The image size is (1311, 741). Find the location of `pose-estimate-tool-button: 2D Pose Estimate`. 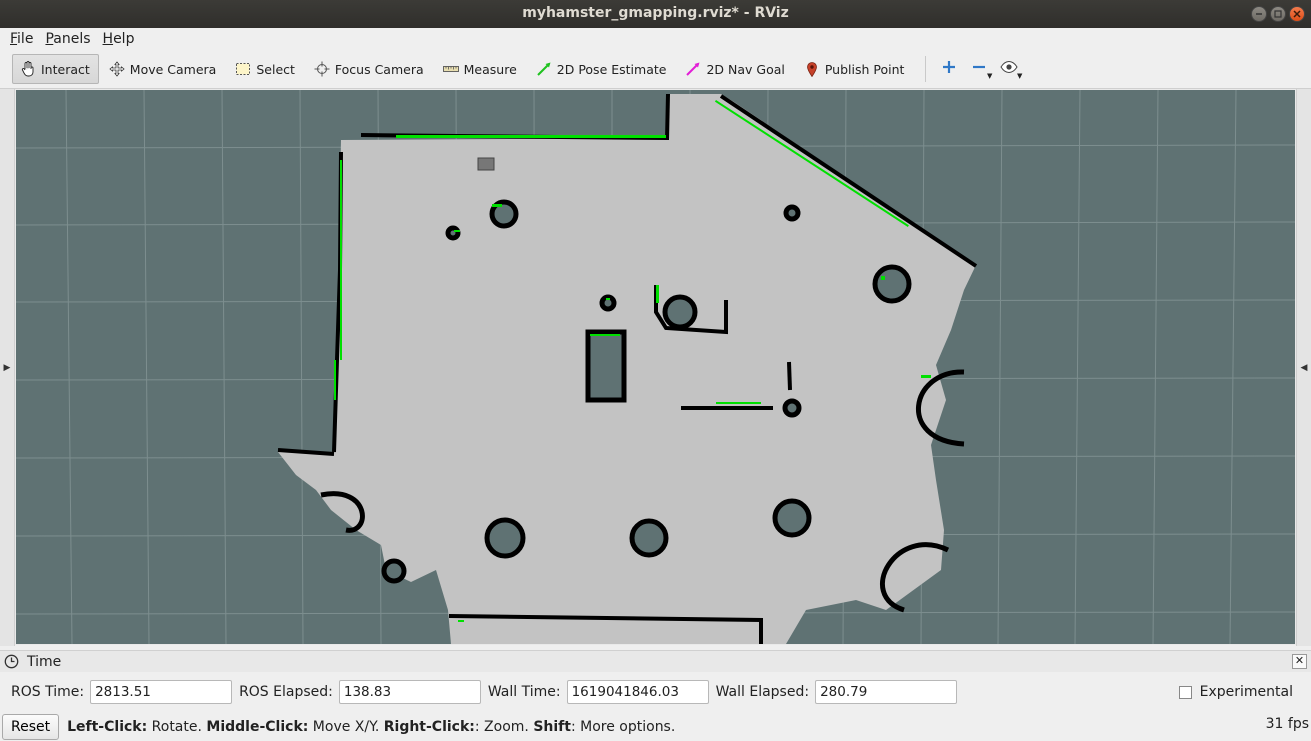

pose-estimate-tool-button: 2D Pose Estimate is located at coordinates (602, 69).